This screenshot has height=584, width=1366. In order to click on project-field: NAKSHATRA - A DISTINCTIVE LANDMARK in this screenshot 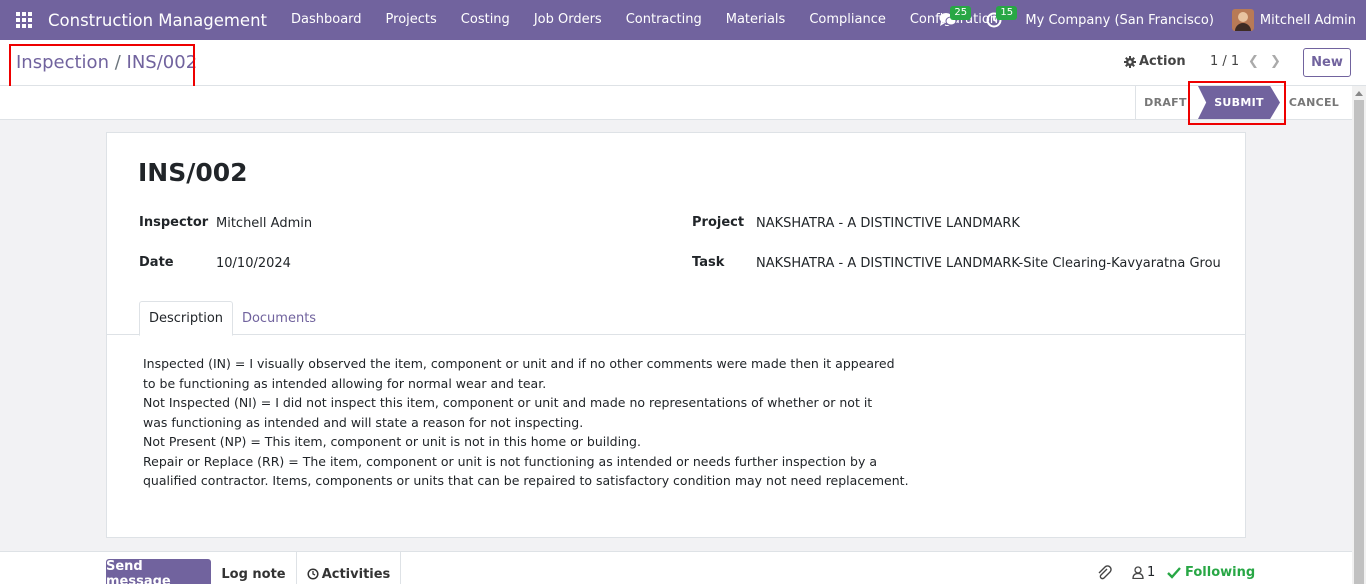, I will do `click(888, 223)`.